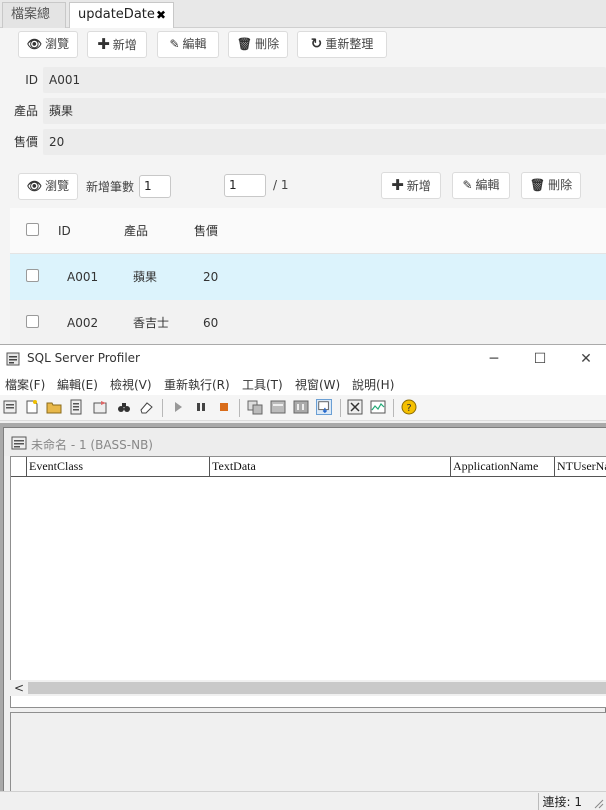 The image size is (606, 810). I want to click on columns-icon, so click(278, 407).